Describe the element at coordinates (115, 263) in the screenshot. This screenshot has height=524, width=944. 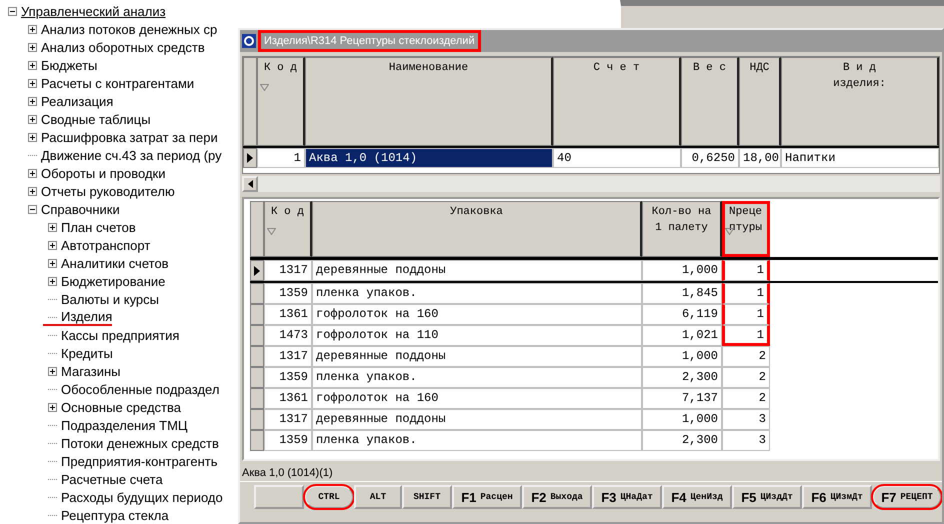
I see `tree-item: Аналитики счетов` at that location.